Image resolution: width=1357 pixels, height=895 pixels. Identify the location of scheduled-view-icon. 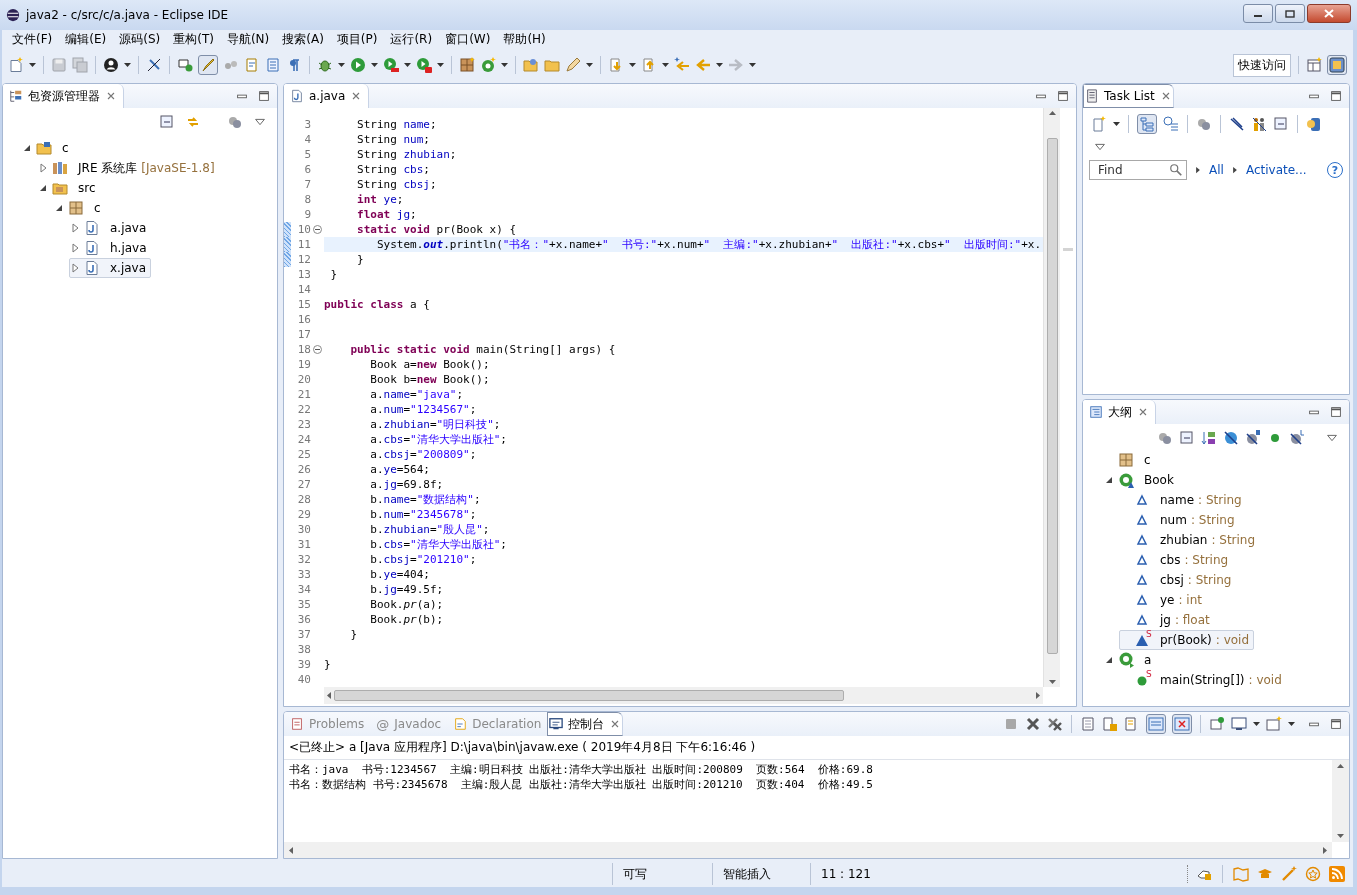
(1171, 124).